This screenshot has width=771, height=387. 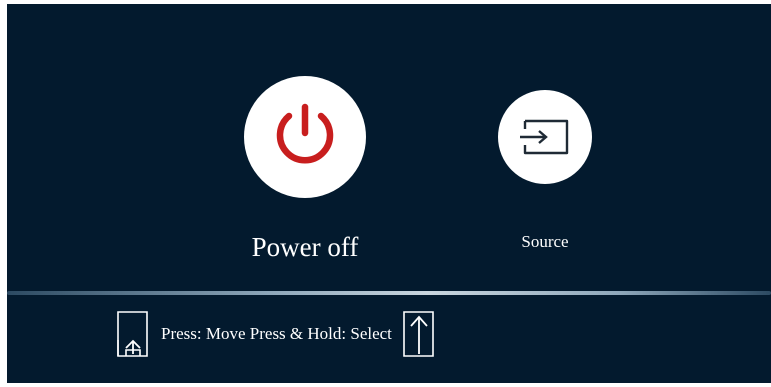 I want to click on power-off-button, so click(x=305, y=137).